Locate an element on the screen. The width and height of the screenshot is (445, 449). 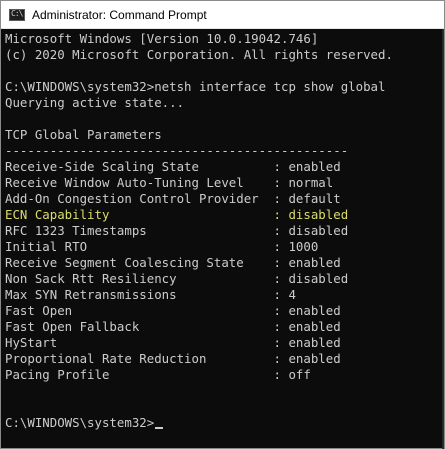
parameter-line: Non Sack Rtt Resiliency : disabled is located at coordinates (177, 278).